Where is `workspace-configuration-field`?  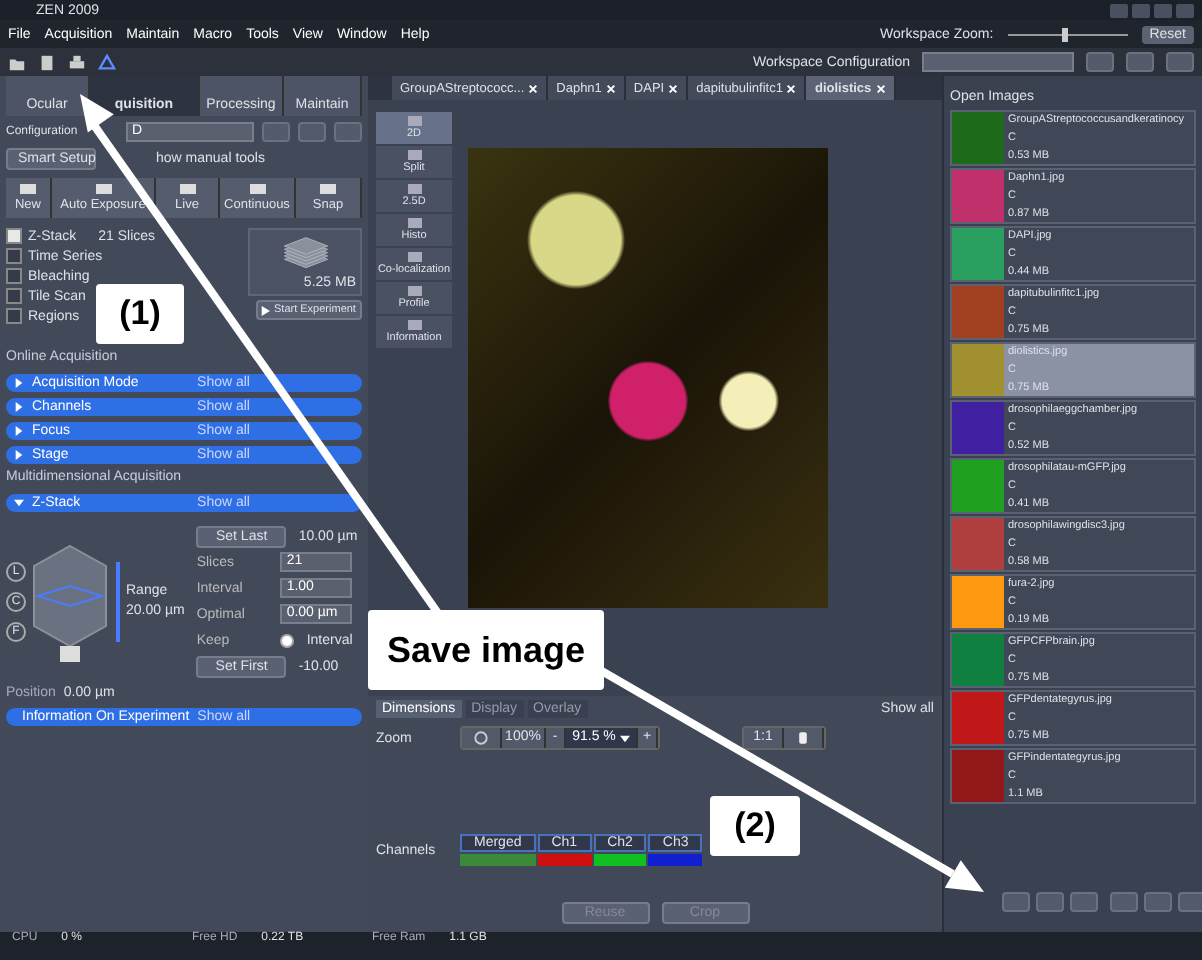
workspace-configuration-field is located at coordinates (998, 62).